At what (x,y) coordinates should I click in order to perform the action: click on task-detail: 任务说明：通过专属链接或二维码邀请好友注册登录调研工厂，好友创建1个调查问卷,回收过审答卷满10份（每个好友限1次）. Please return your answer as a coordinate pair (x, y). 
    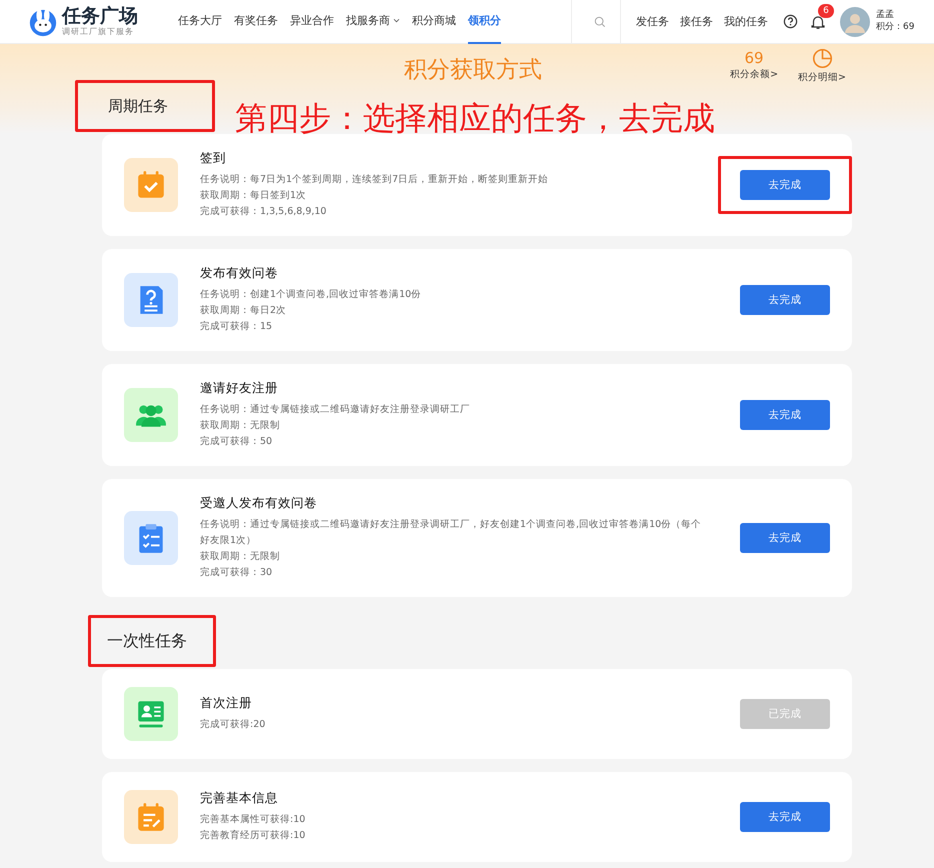
    Looking at the image, I should click on (451, 533).